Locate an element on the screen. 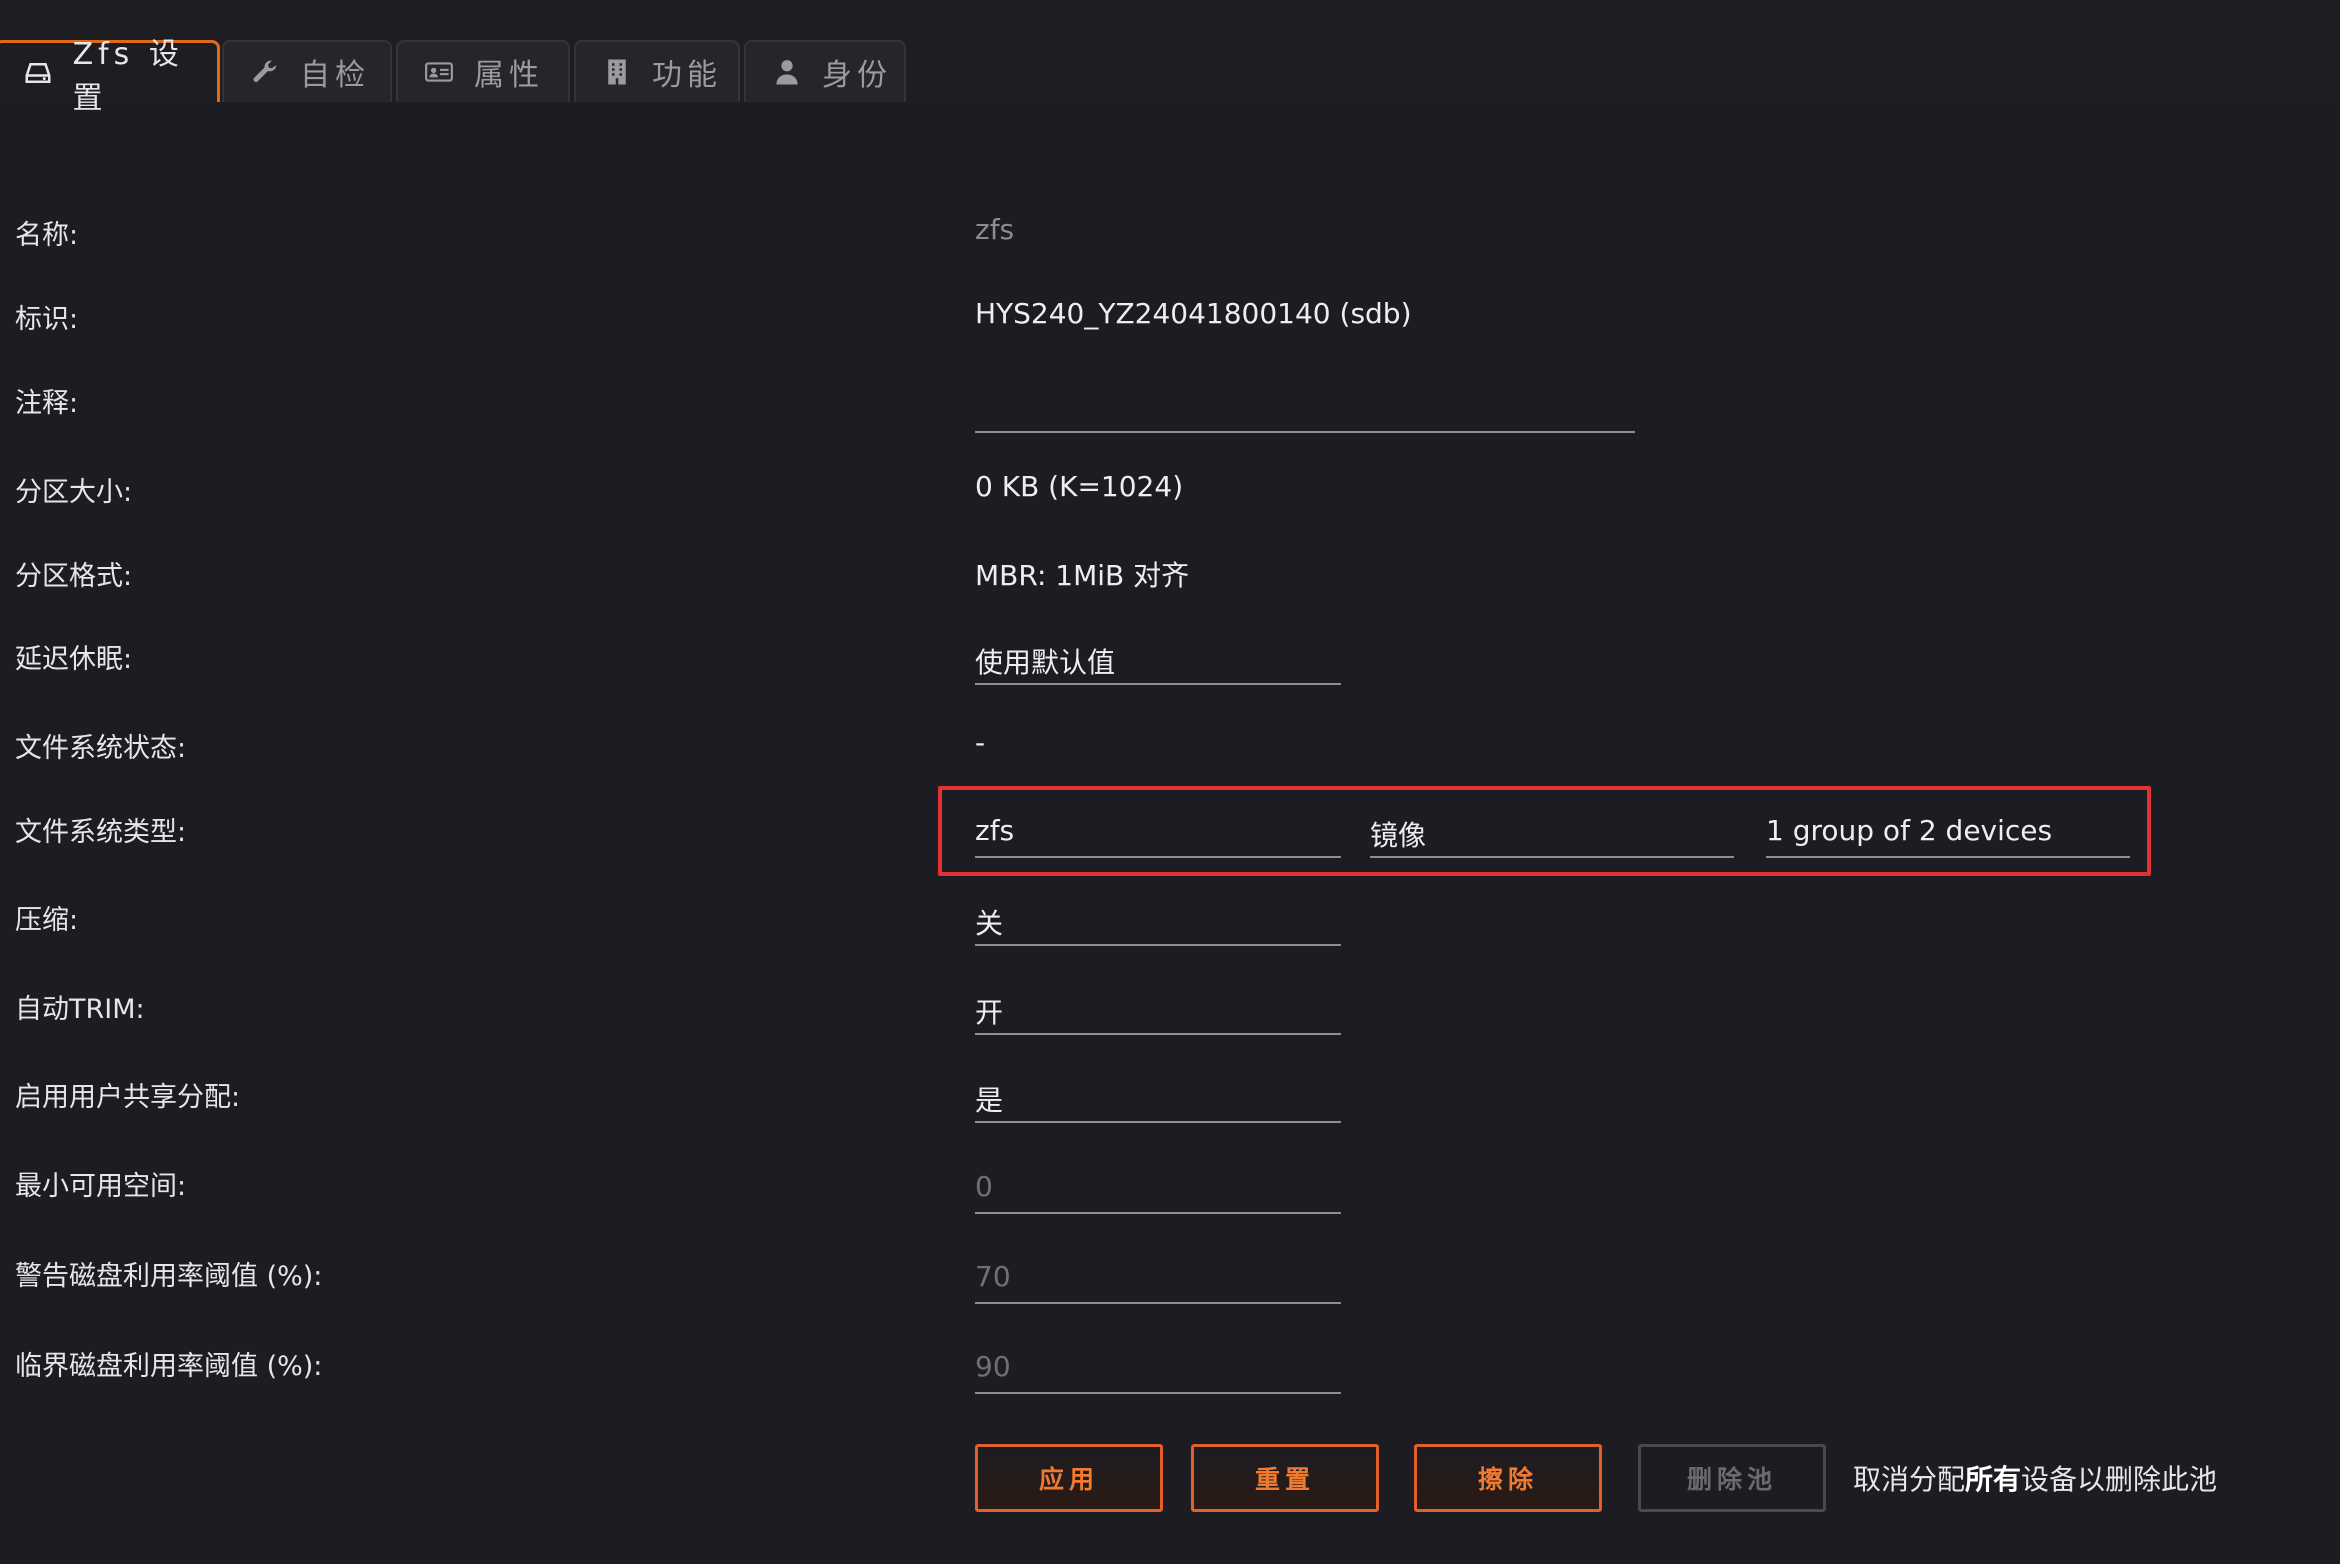  spin-down-label: 延迟休眠: is located at coordinates (74, 659).